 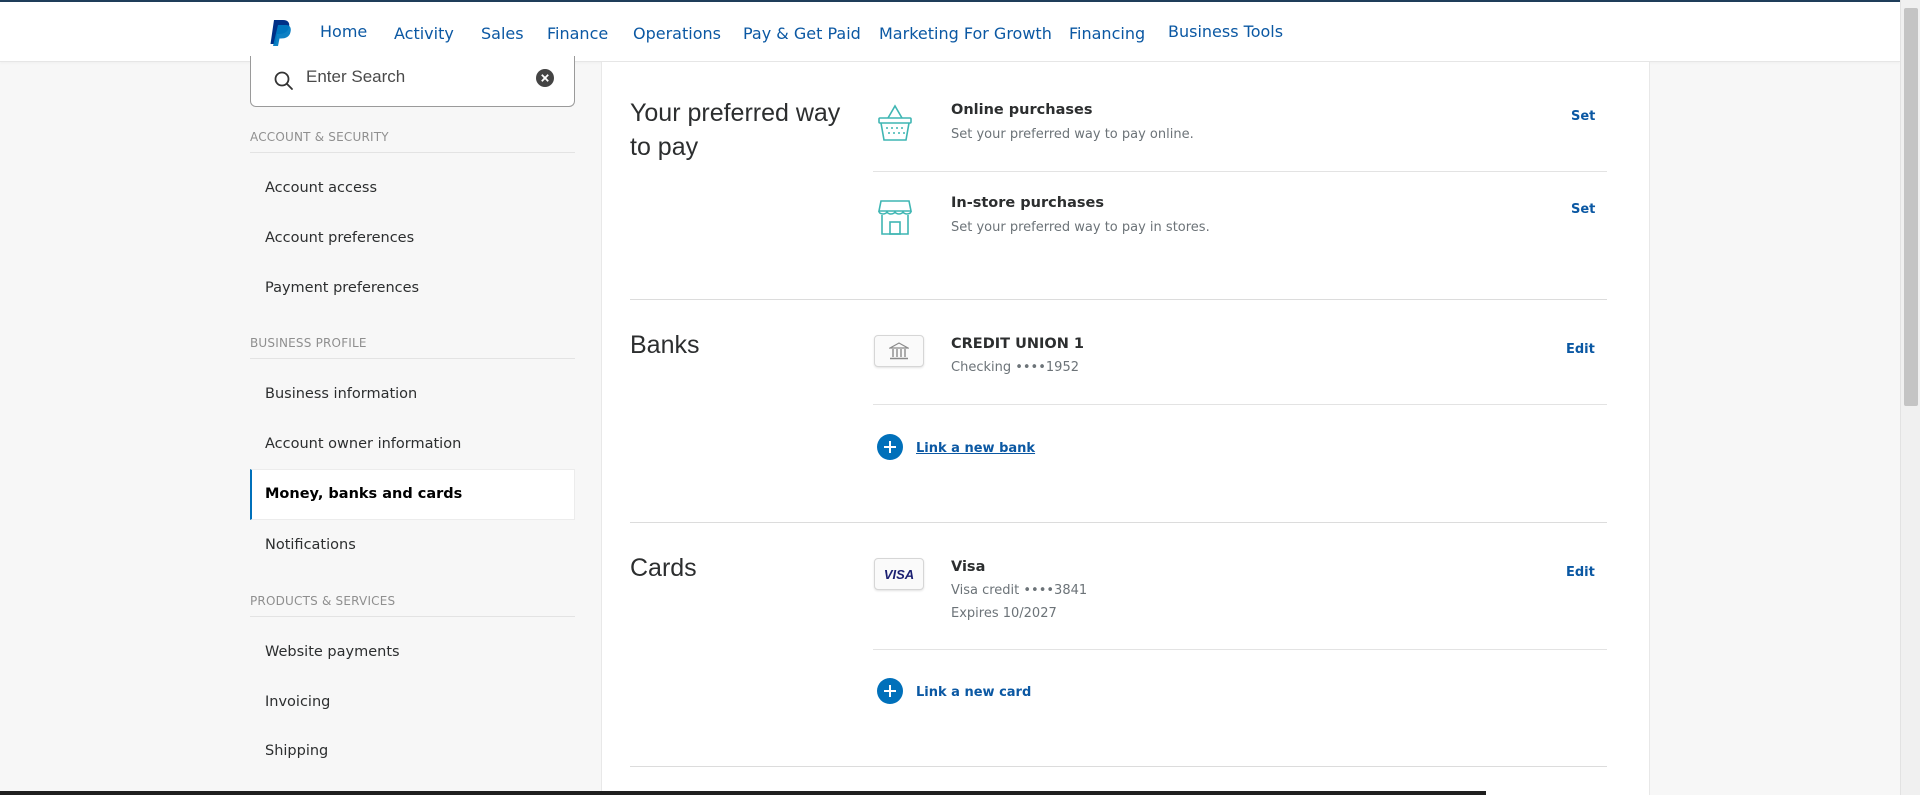 What do you see at coordinates (1017, 344) in the screenshot?
I see `bank-name: CREDIT UNION 1` at bounding box center [1017, 344].